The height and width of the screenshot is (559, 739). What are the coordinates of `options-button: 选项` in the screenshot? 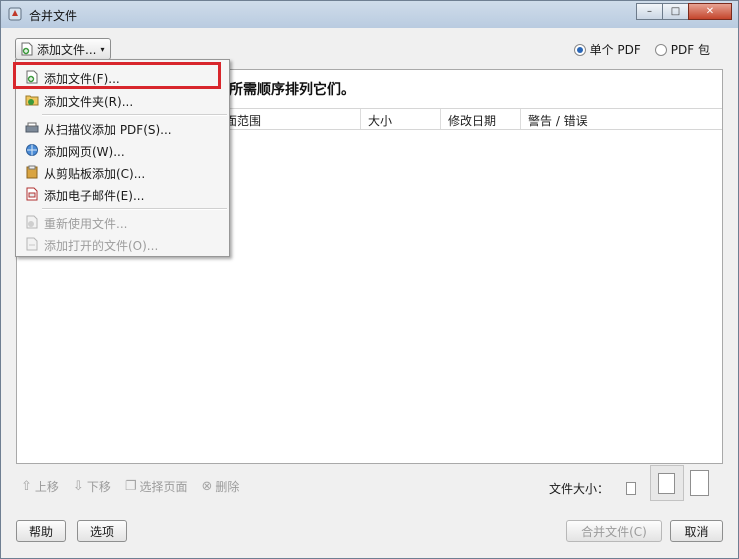 It's located at (102, 531).